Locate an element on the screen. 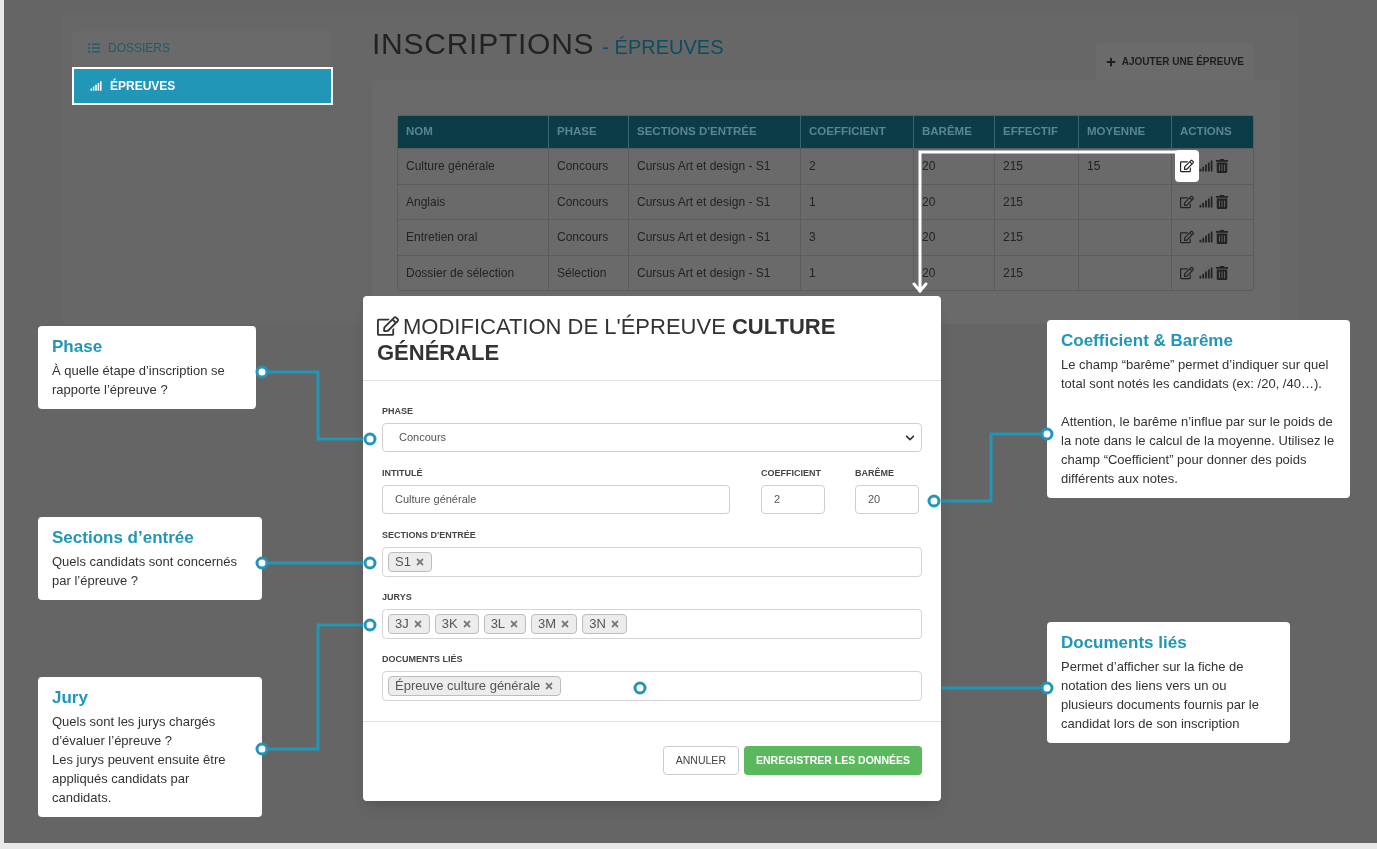  tag-chip: 3M is located at coordinates (554, 624).